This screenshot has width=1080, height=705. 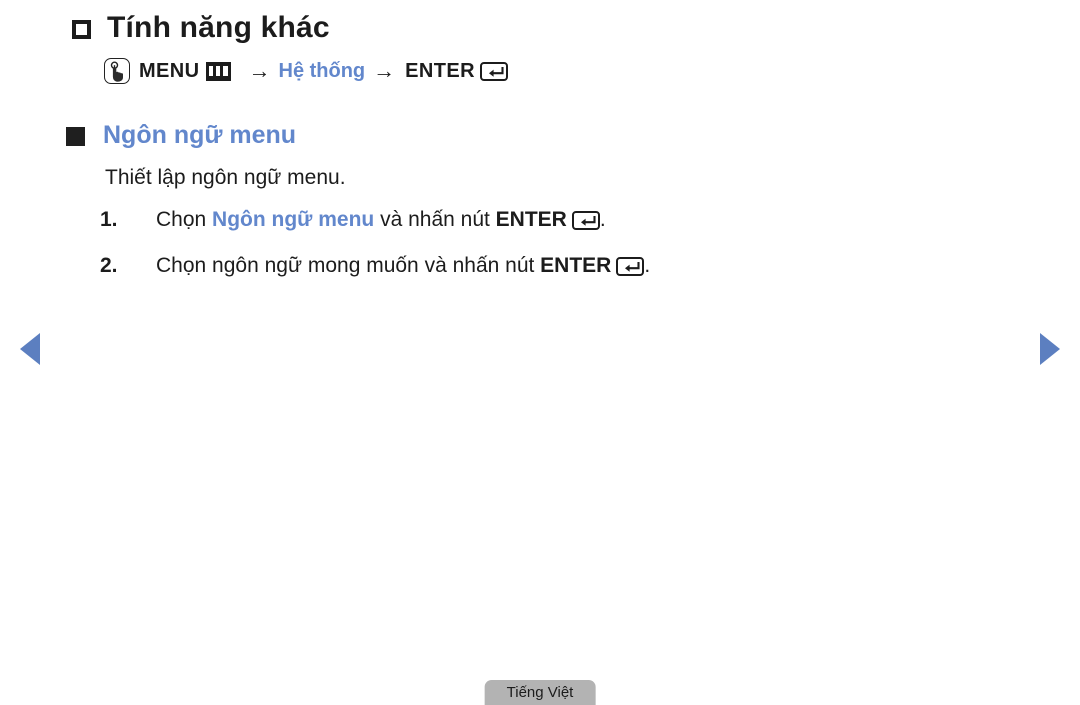 I want to click on path-arrow-2: →, so click(x=384, y=70).